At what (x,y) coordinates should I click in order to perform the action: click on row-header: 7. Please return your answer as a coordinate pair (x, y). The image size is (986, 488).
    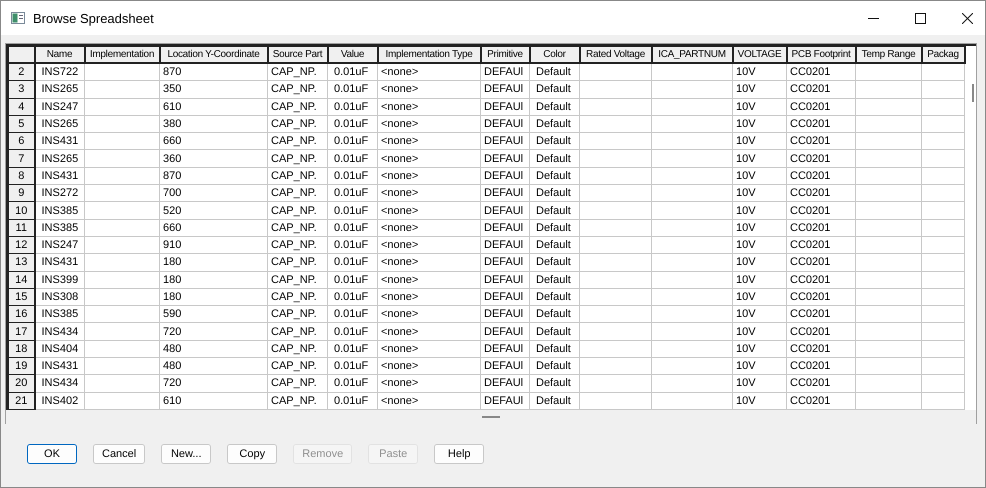
    Looking at the image, I should click on (21, 159).